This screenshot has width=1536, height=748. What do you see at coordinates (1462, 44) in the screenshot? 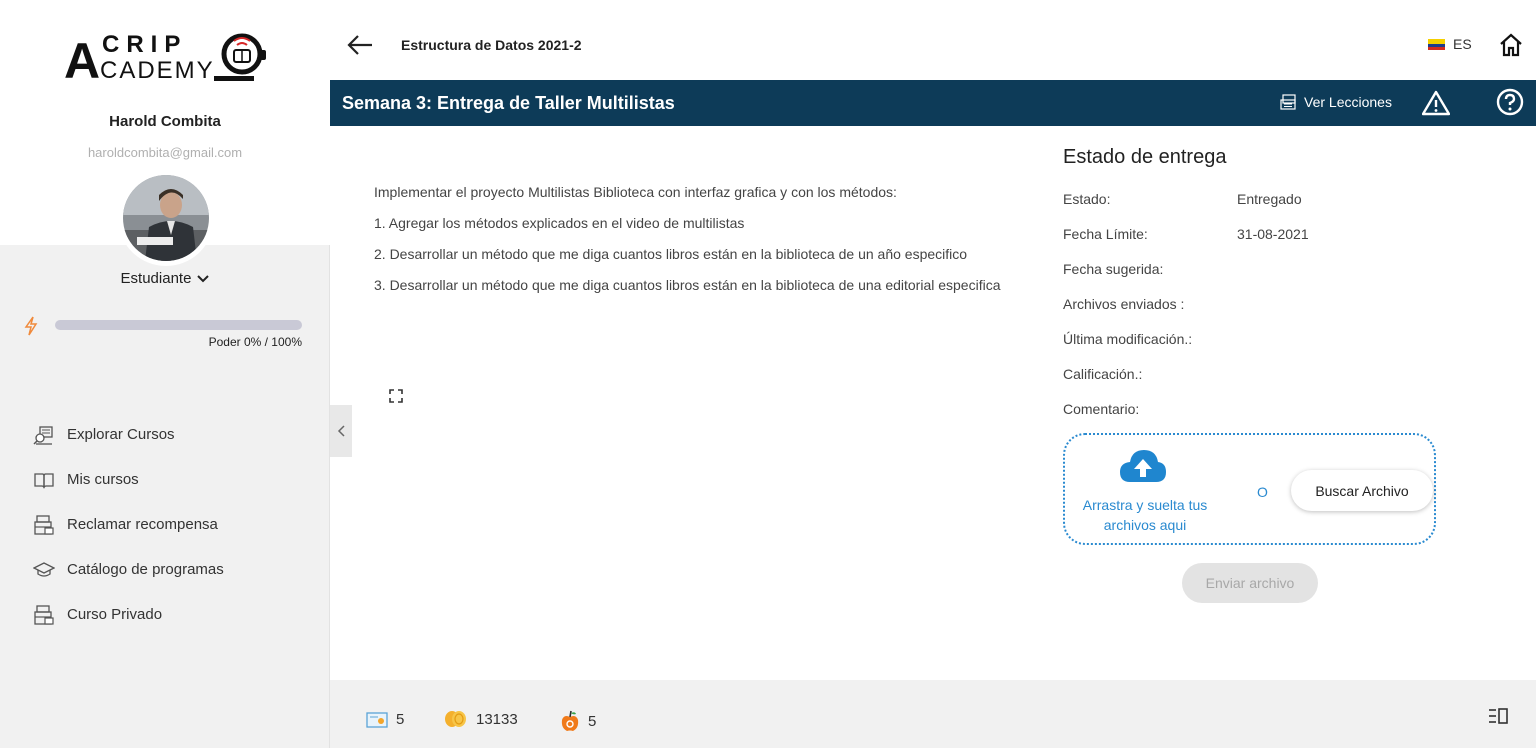
I see `language-label: ES` at bounding box center [1462, 44].